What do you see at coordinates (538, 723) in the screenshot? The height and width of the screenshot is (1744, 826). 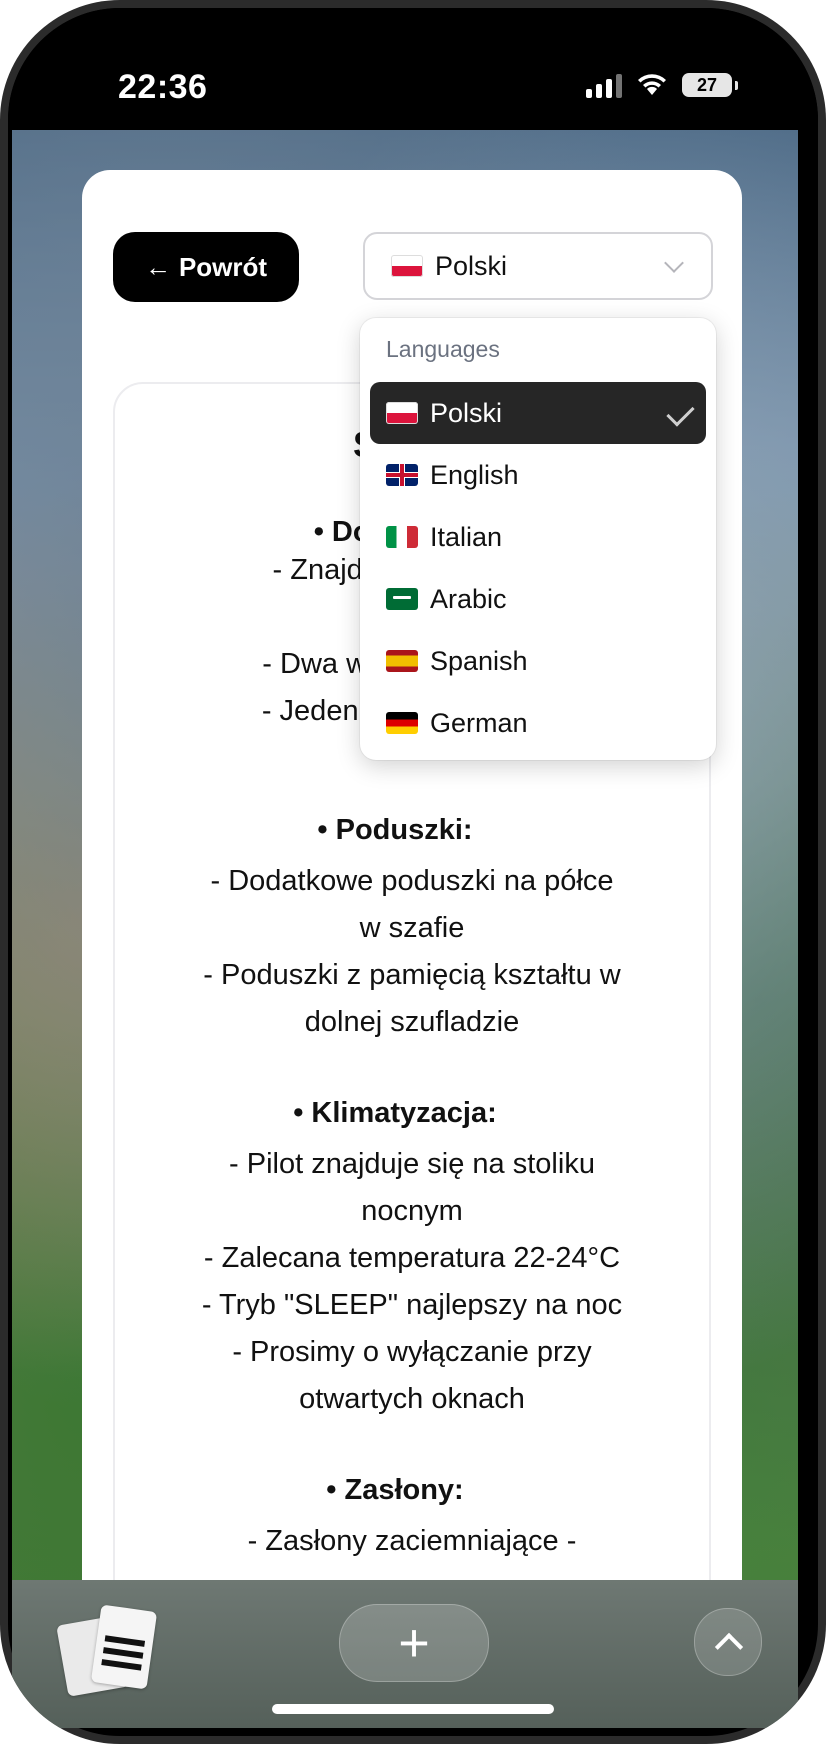 I see `language-option-german: German` at bounding box center [538, 723].